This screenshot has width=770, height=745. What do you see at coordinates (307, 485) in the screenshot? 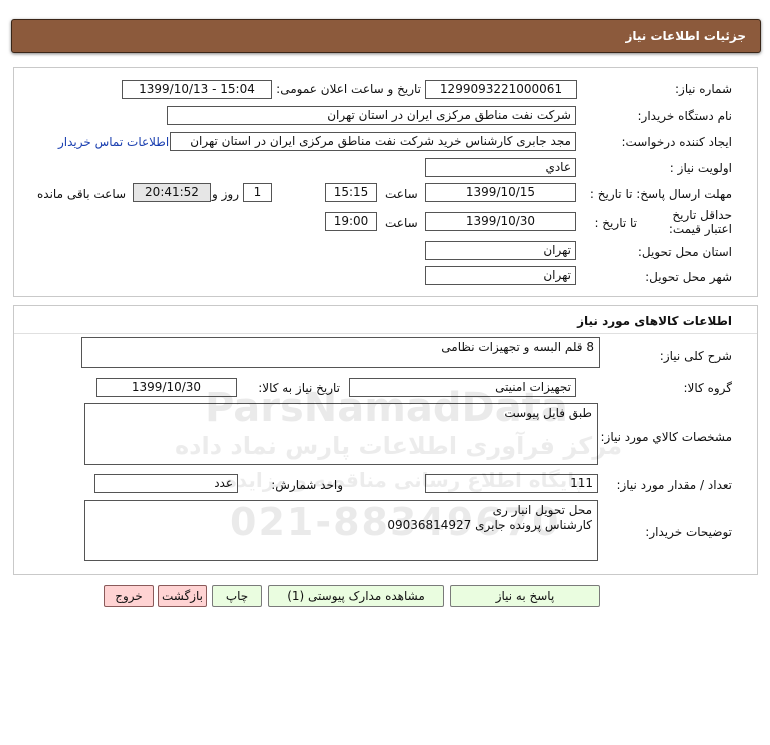
I see `unit-label: واحد شمارش:` at bounding box center [307, 485].